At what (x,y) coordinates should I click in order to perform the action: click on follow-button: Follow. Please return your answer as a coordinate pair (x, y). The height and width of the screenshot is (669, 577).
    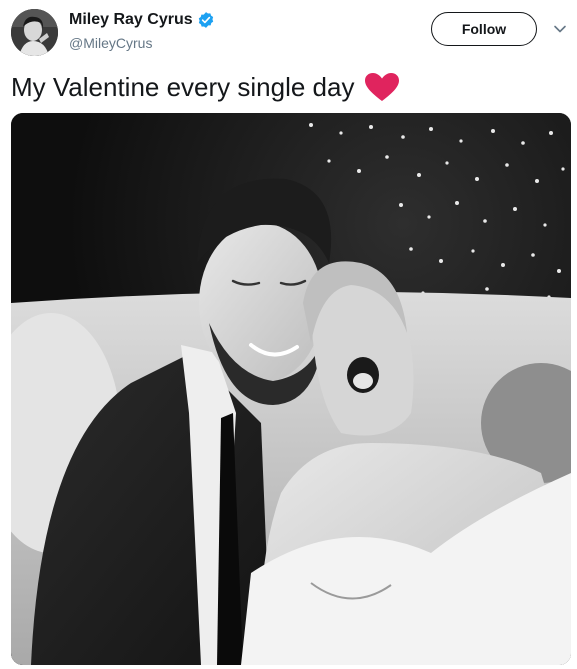
    Looking at the image, I should click on (484, 29).